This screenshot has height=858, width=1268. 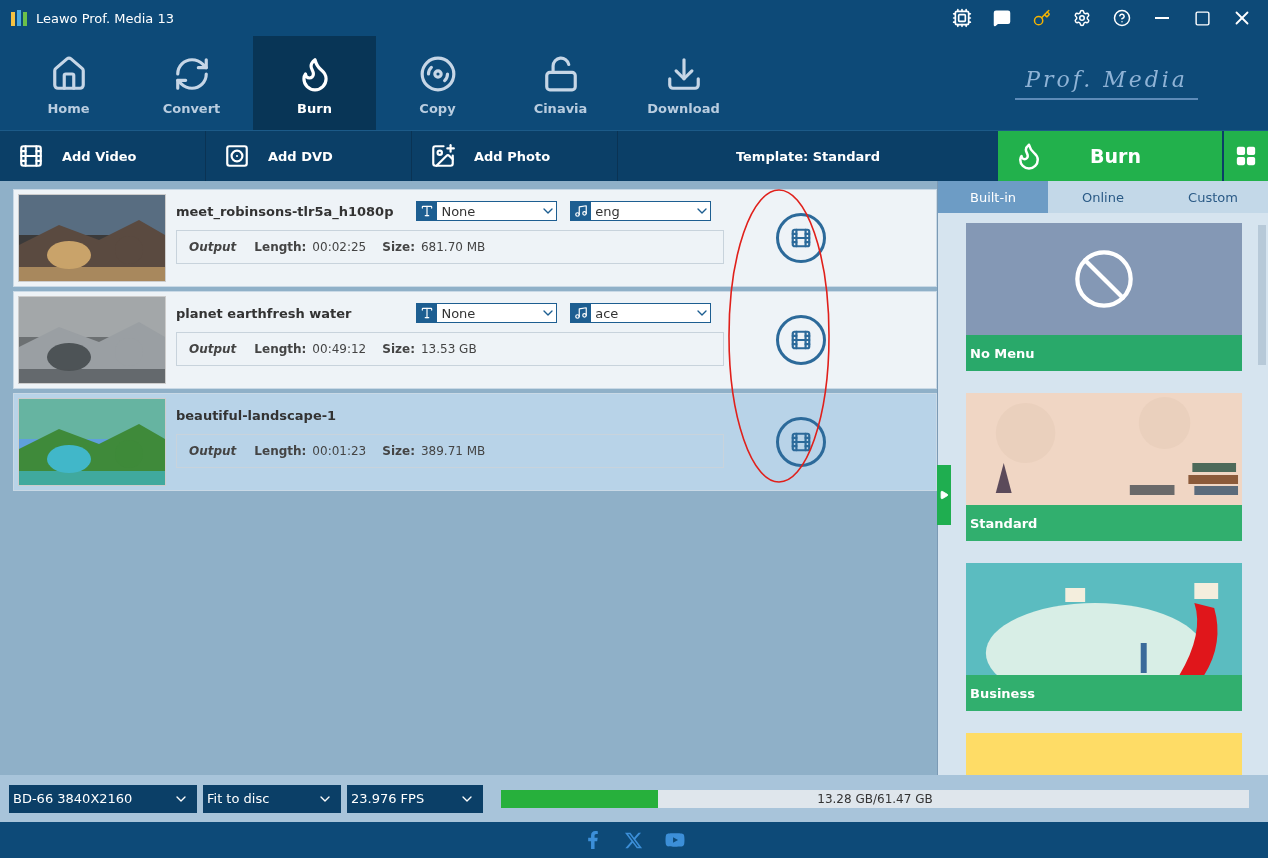 I want to click on size-value: 681.70 MB, so click(x=453, y=247).